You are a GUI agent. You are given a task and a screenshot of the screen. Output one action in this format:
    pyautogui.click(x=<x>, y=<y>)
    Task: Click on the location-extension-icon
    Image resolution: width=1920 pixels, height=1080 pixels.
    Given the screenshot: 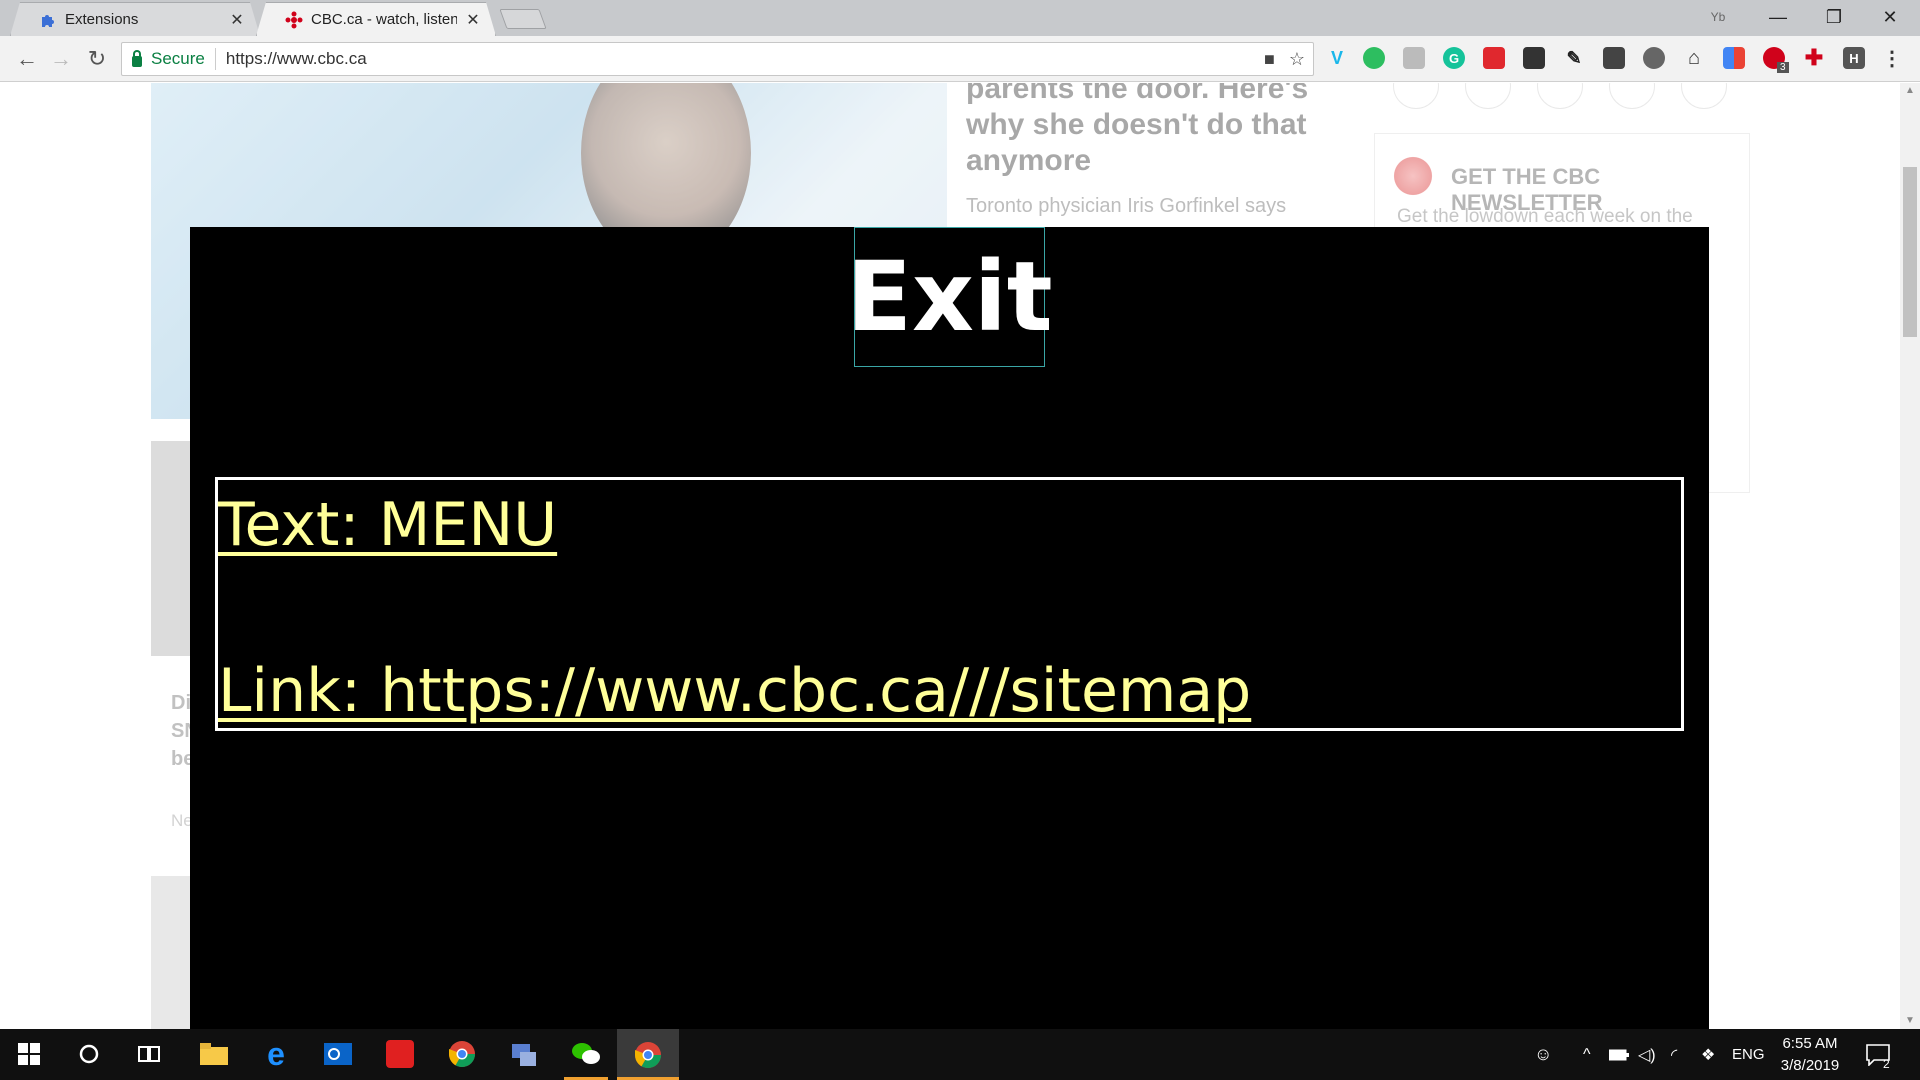 What is the action you would take?
    pyautogui.click(x=1614, y=58)
    